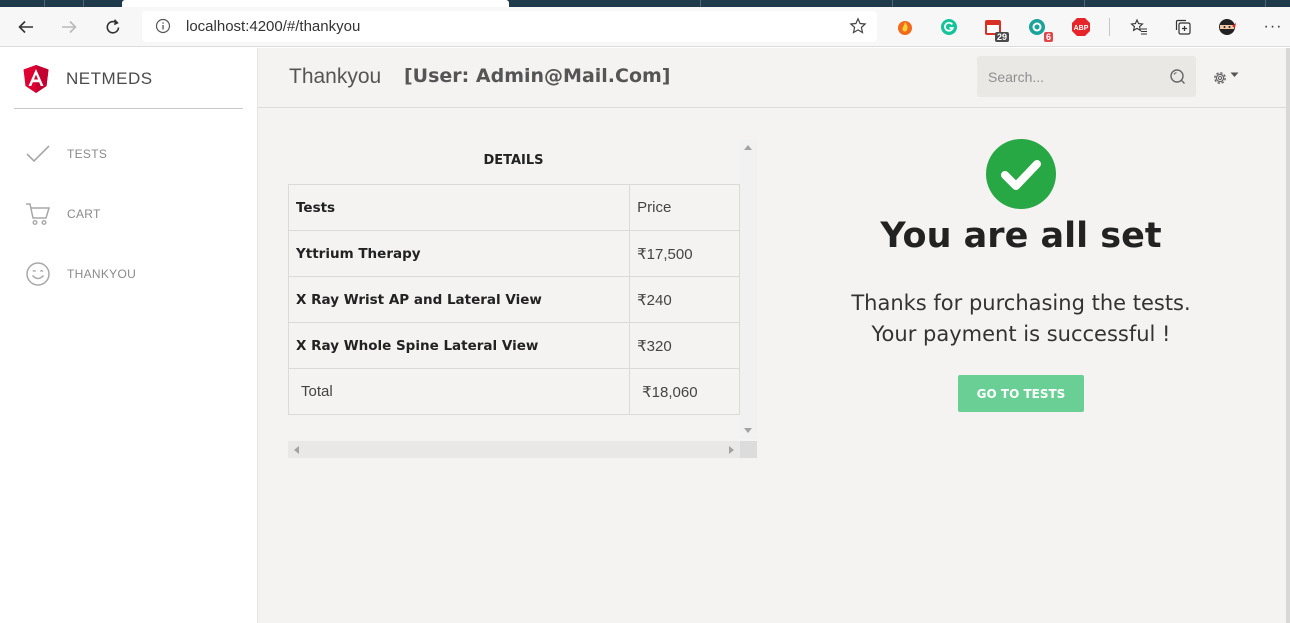  I want to click on table-header-row: Tests Price, so click(513, 207).